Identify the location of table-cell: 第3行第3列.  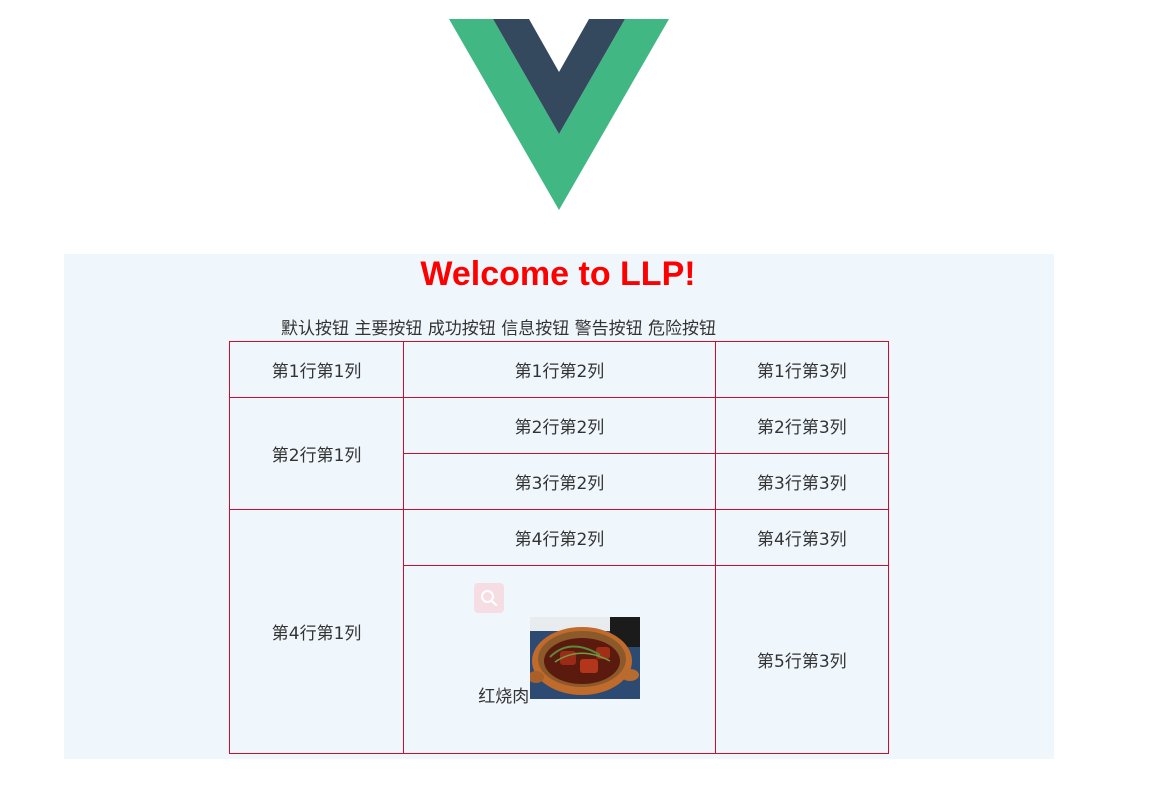
(802, 481).